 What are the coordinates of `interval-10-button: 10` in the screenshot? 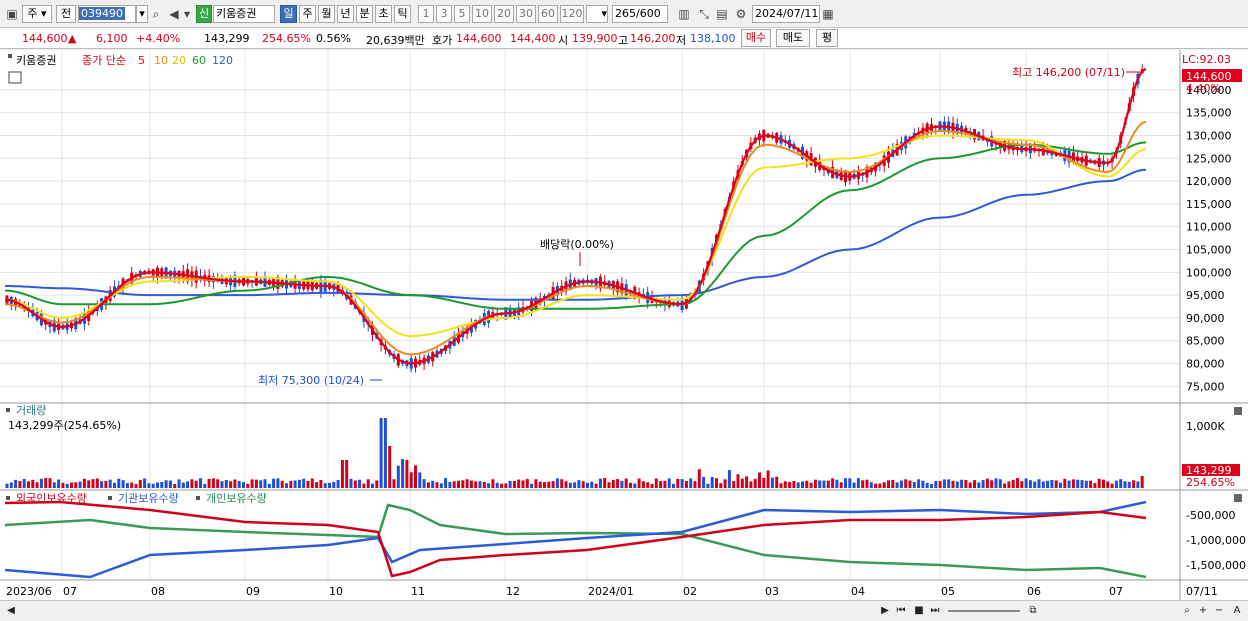 It's located at (482, 14).